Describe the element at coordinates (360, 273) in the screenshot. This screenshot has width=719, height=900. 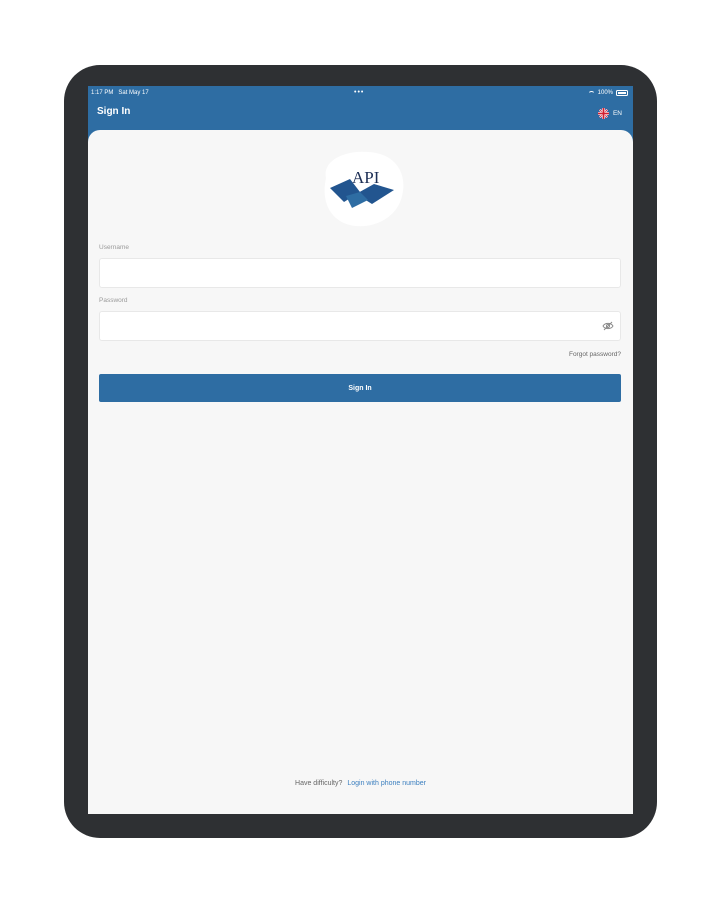
I see `username-field` at that location.